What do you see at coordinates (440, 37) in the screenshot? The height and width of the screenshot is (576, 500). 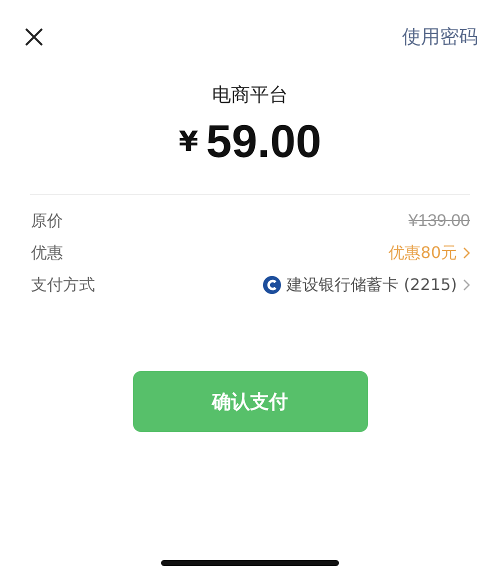 I see `use-password-link: 使用密码` at bounding box center [440, 37].